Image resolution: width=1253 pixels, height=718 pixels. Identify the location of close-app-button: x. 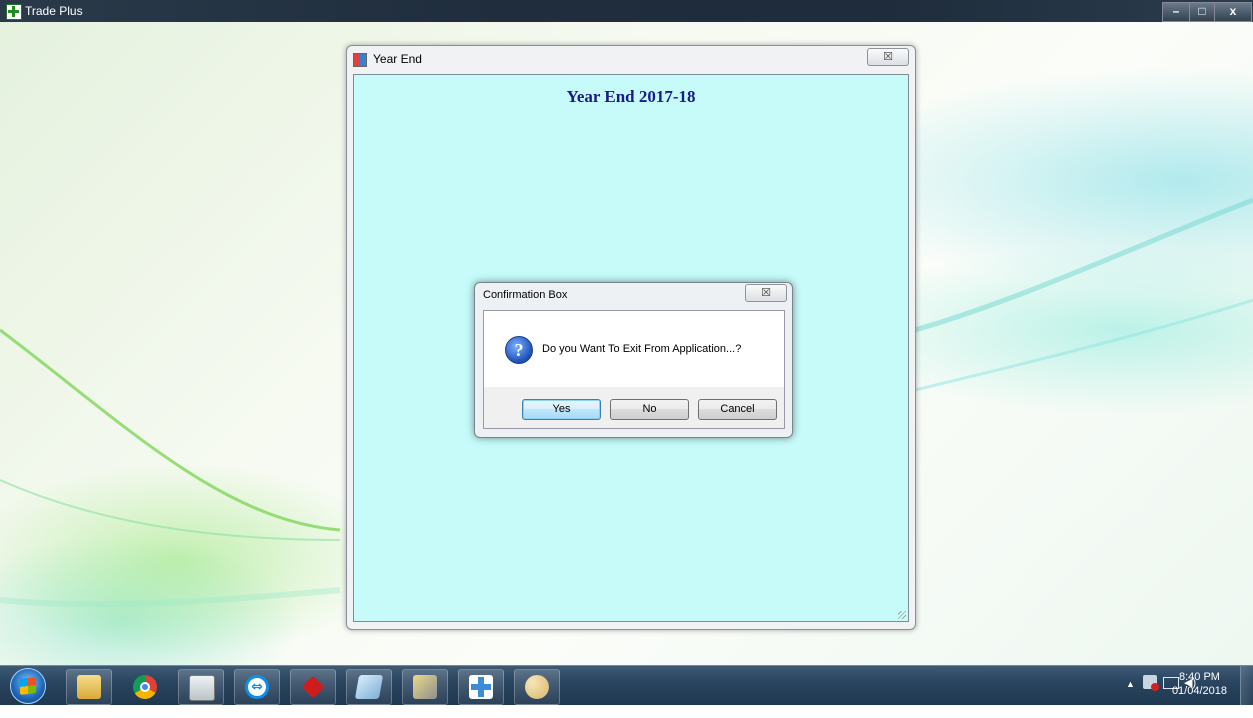
(1233, 12).